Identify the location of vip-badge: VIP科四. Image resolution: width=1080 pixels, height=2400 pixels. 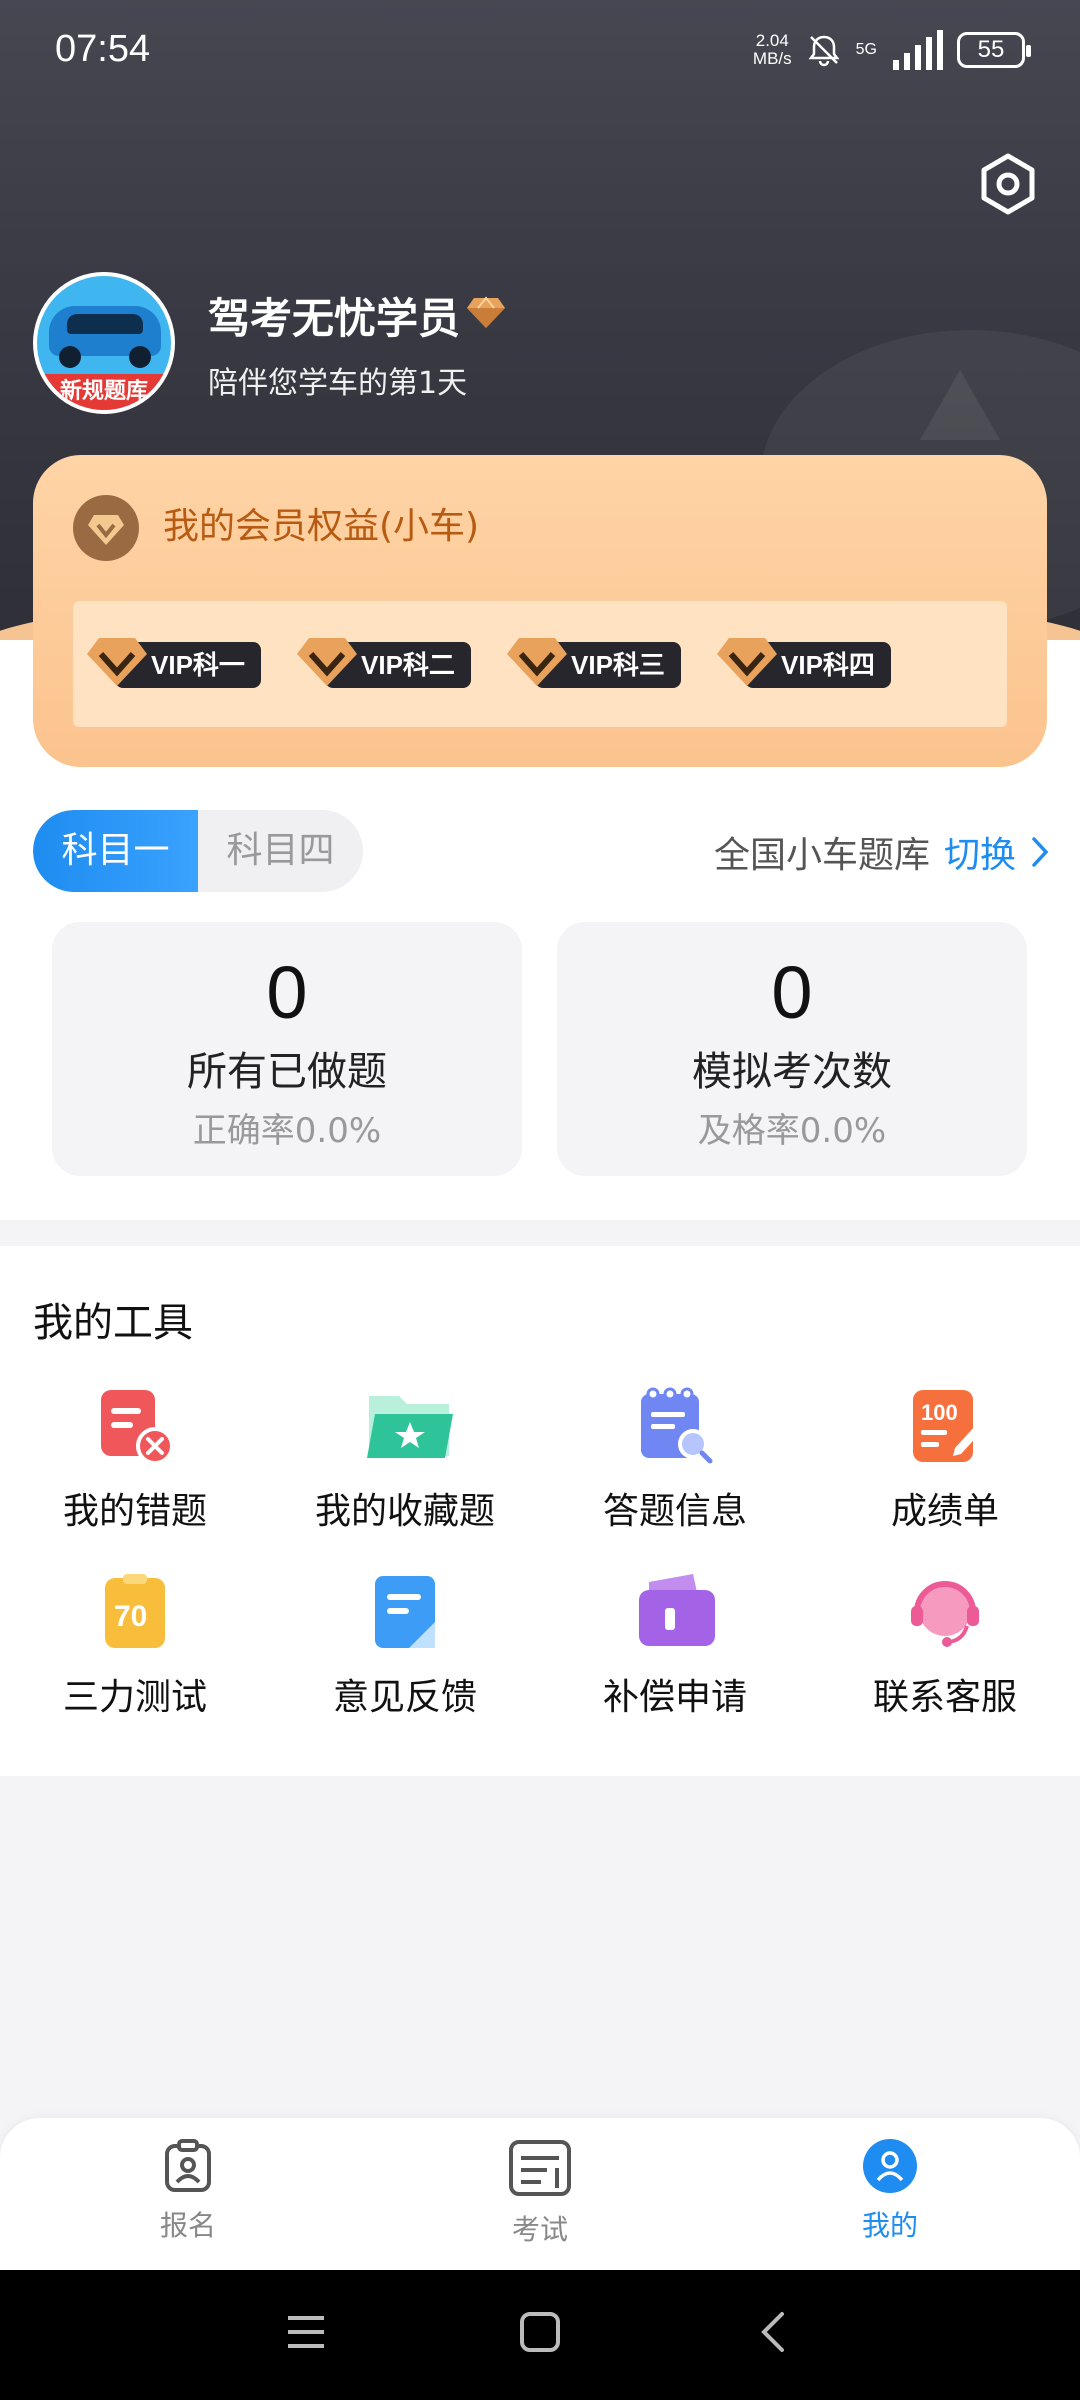
(803, 664).